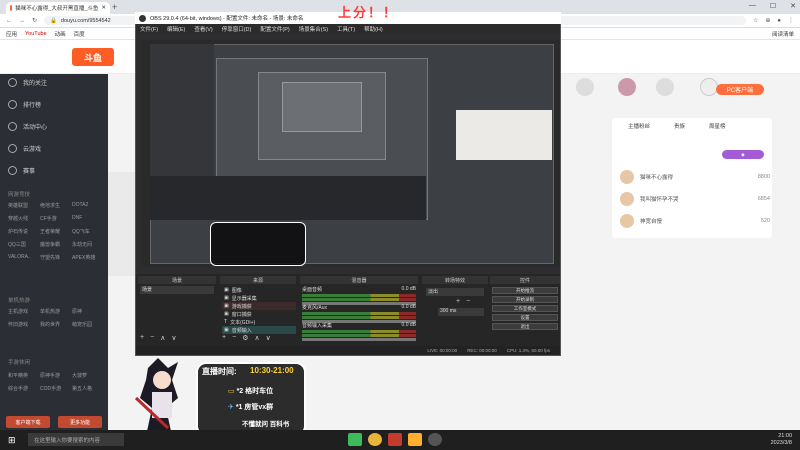 This screenshot has width=800, height=450. I want to click on back-icon: ←, so click(9, 21).